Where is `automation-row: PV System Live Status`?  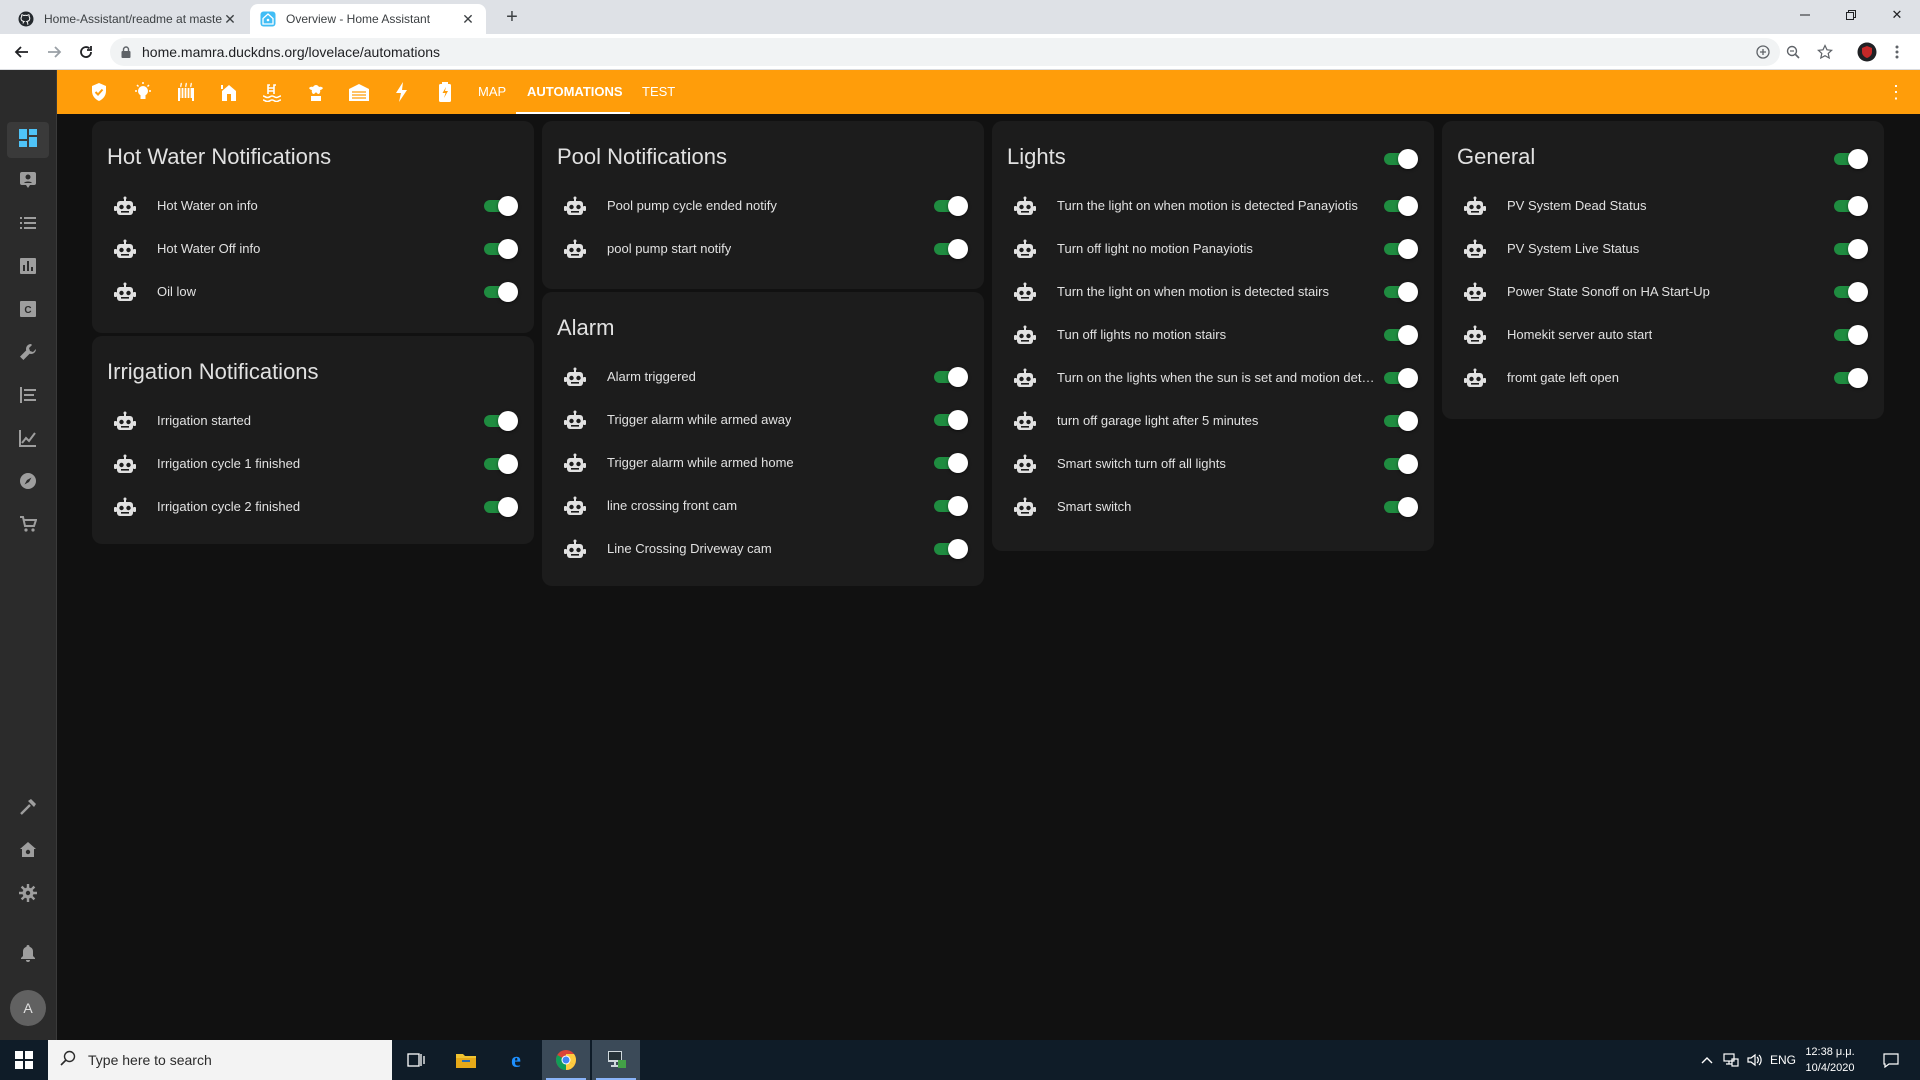 automation-row: PV System Live Status is located at coordinates (1663, 249).